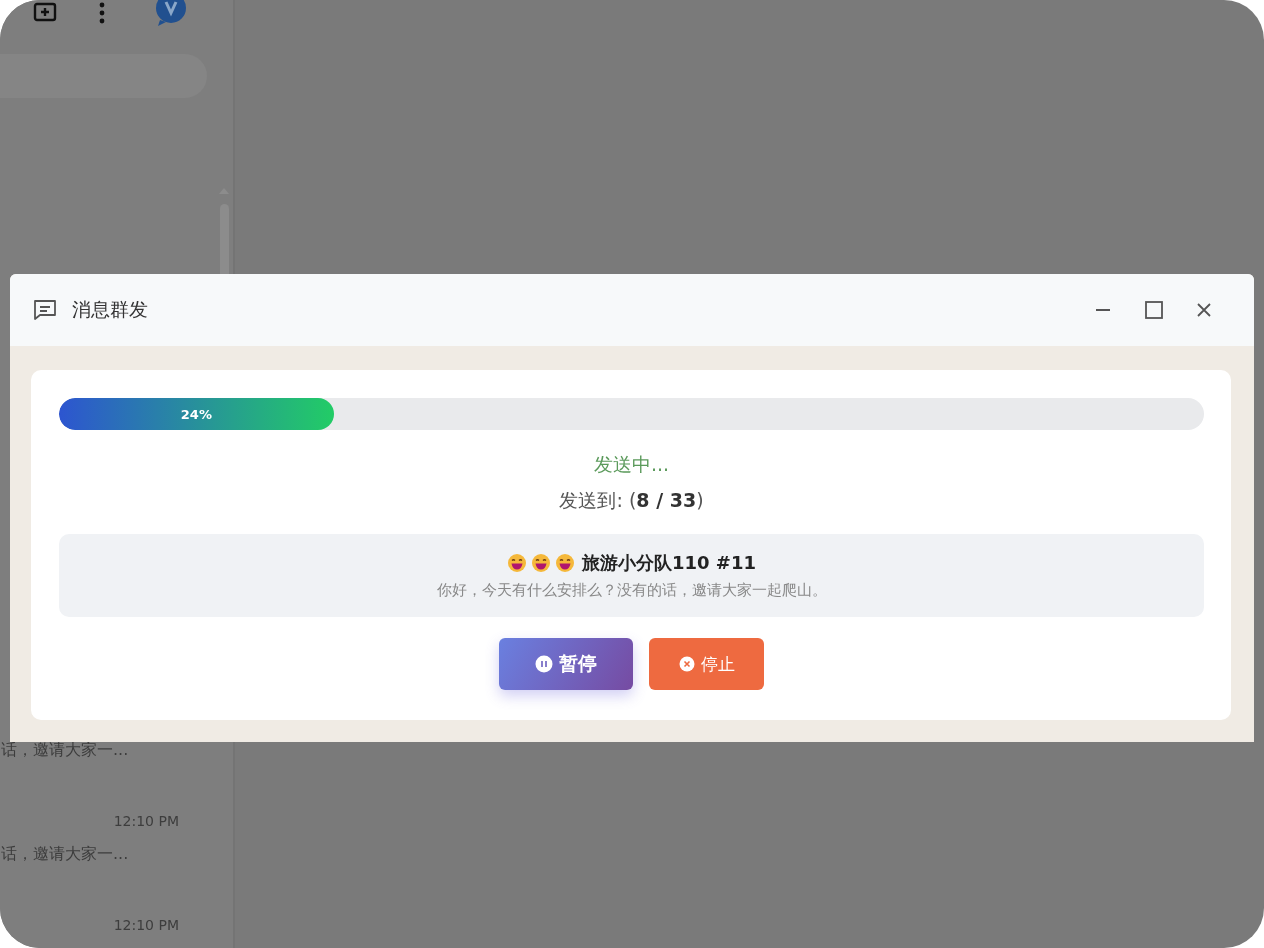 The image size is (1264, 948). I want to click on progress-label: 24%, so click(196, 414).